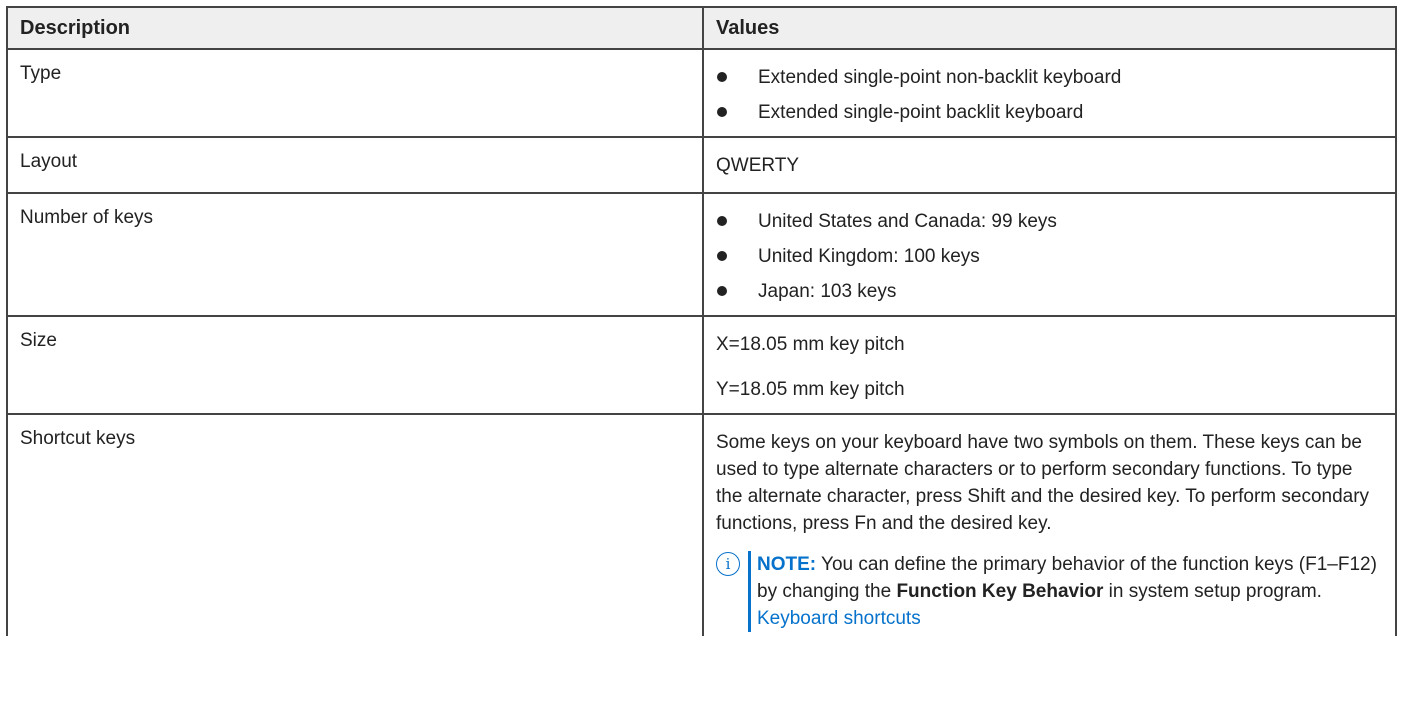  I want to click on row-label-layout: Layout, so click(49, 161).